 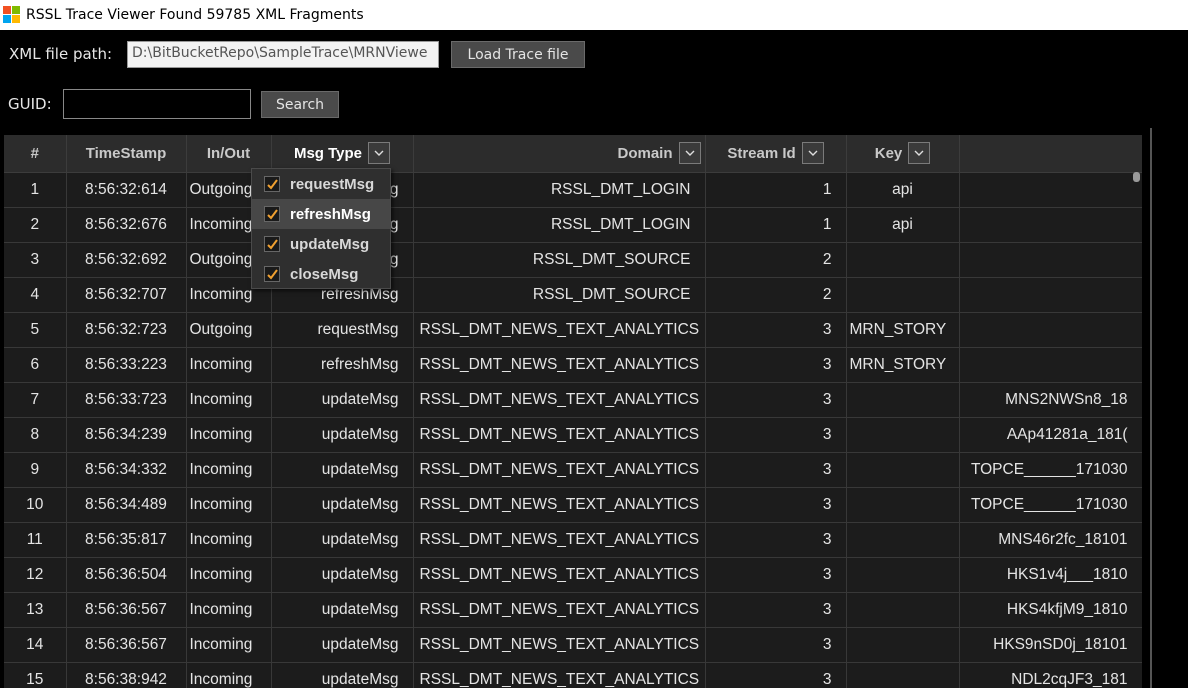 What do you see at coordinates (126, 575) in the screenshot?
I see `table-cell: 8:56:36:504` at bounding box center [126, 575].